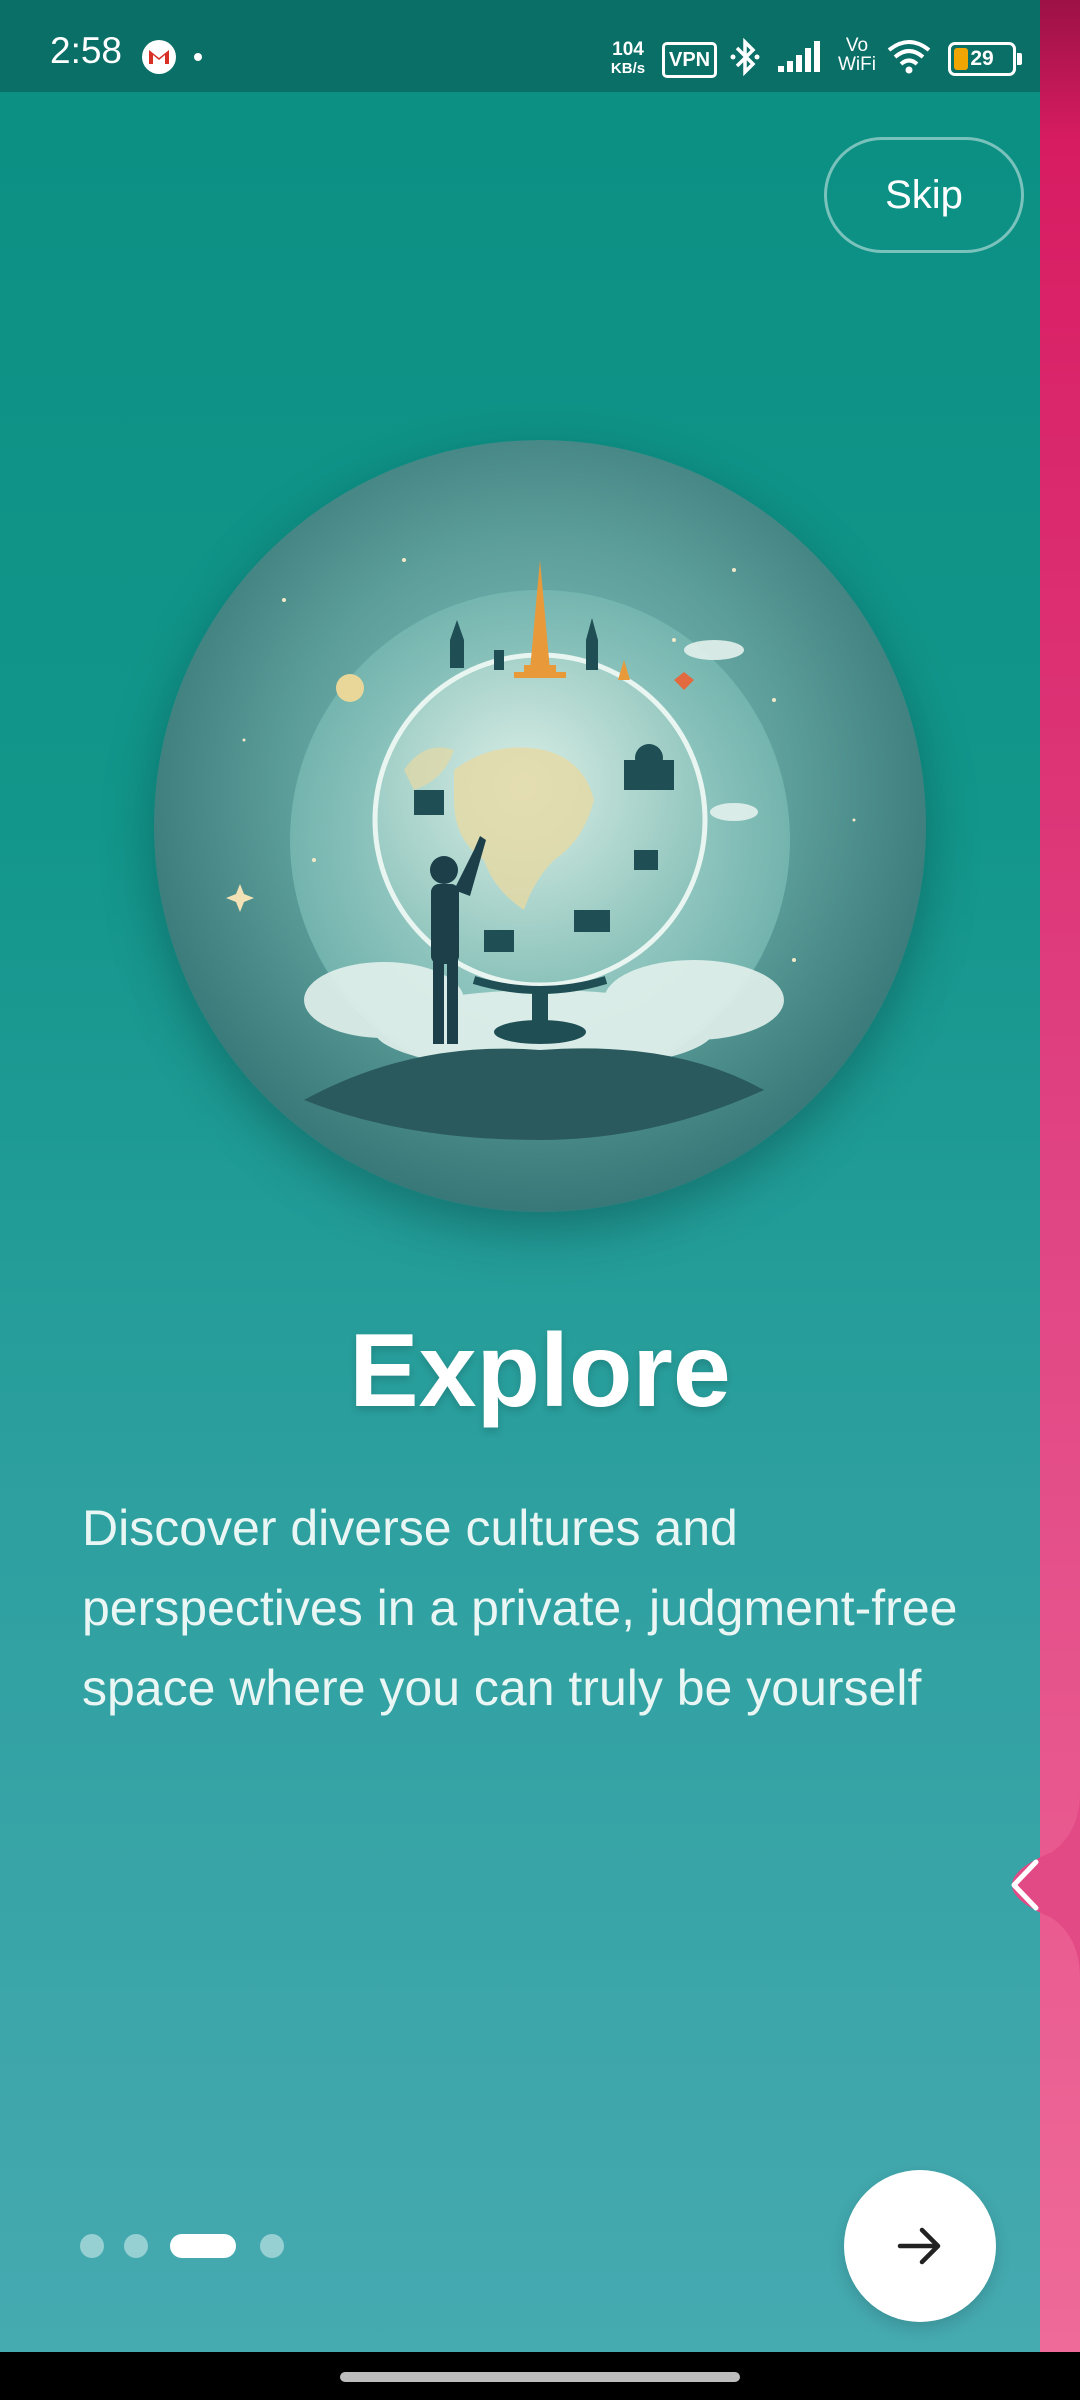  I want to click on notification-dot, so click(198, 57).